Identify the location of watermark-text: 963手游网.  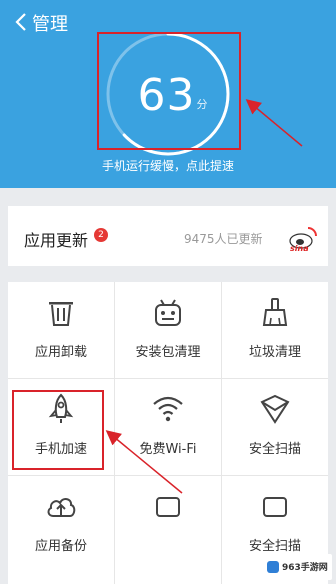
(305, 568).